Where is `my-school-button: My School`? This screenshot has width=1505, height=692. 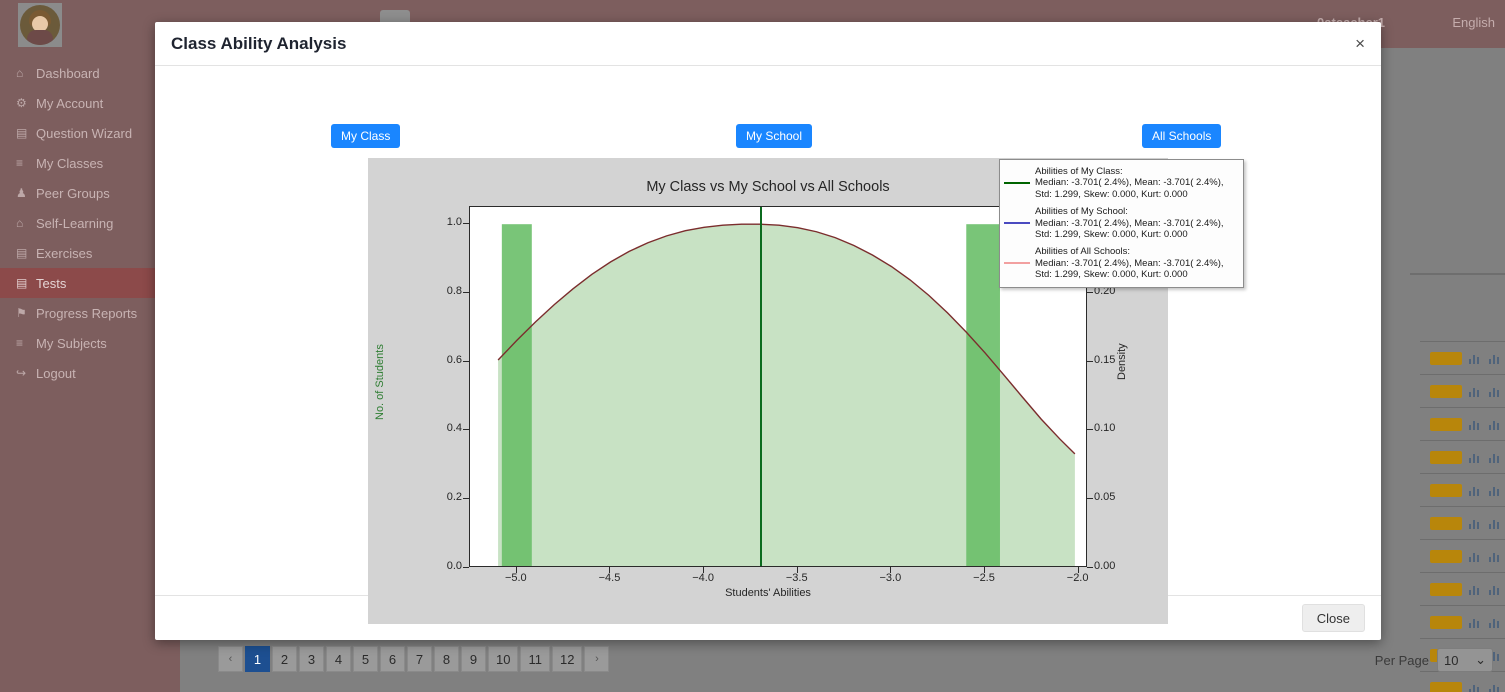 my-school-button: My School is located at coordinates (774, 136).